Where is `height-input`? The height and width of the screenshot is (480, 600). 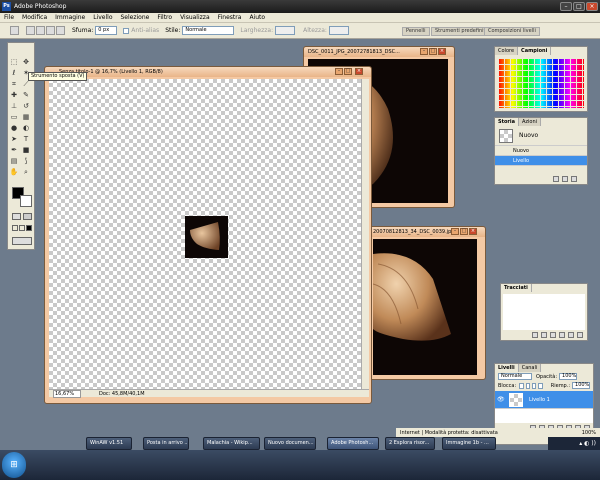 height-input is located at coordinates (338, 30).